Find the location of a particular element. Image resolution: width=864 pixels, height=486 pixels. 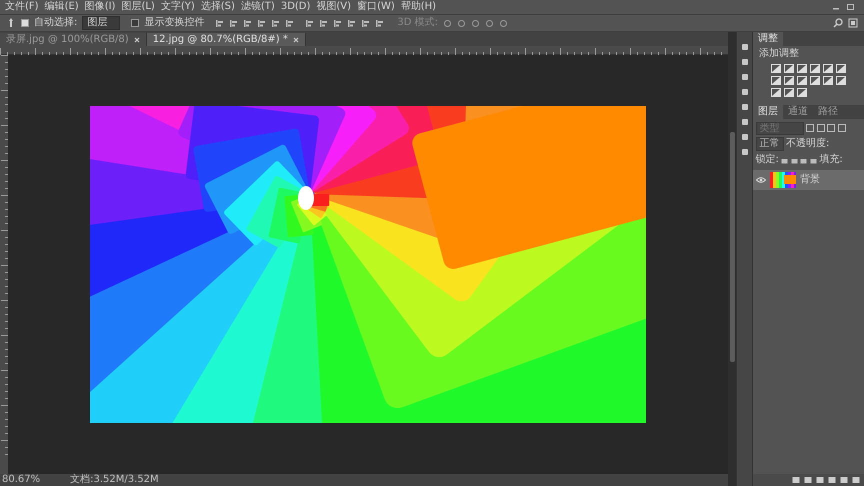

menu-item: 编辑(E) is located at coordinates (62, 7).